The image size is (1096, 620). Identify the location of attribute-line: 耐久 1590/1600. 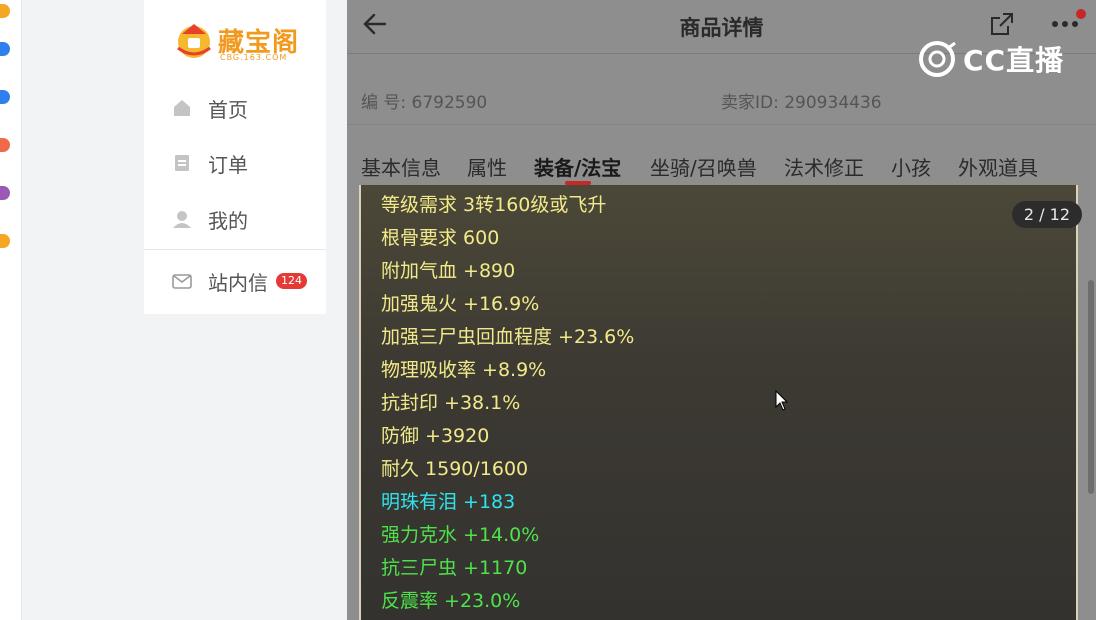
(455, 469).